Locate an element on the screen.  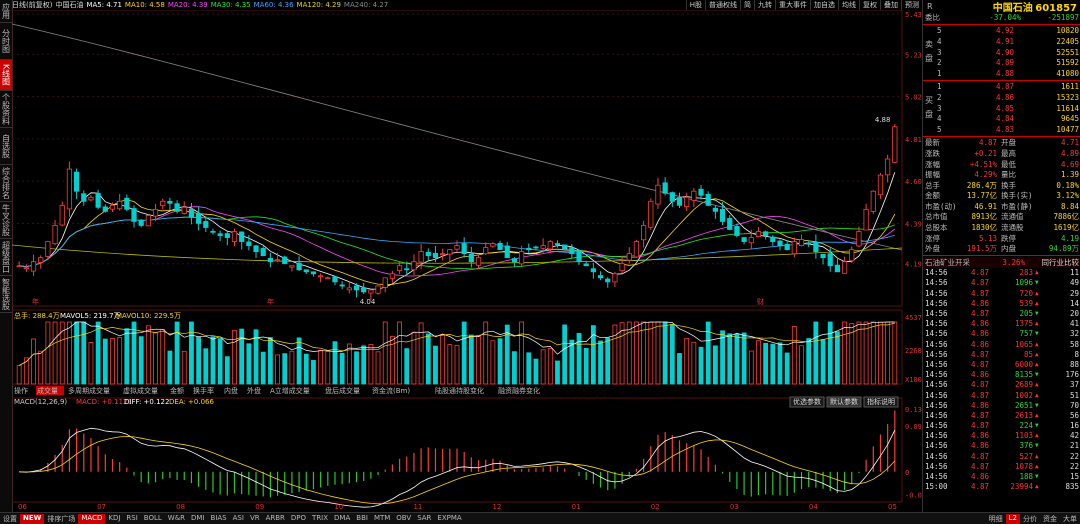
indicator-tab: BIAS is located at coordinates (219, 519).